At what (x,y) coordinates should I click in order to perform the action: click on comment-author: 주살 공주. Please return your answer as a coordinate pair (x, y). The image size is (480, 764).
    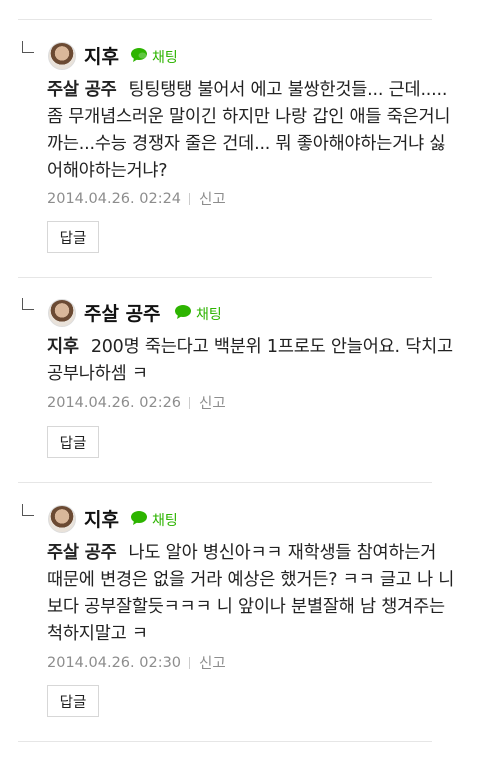
    Looking at the image, I should click on (122, 312).